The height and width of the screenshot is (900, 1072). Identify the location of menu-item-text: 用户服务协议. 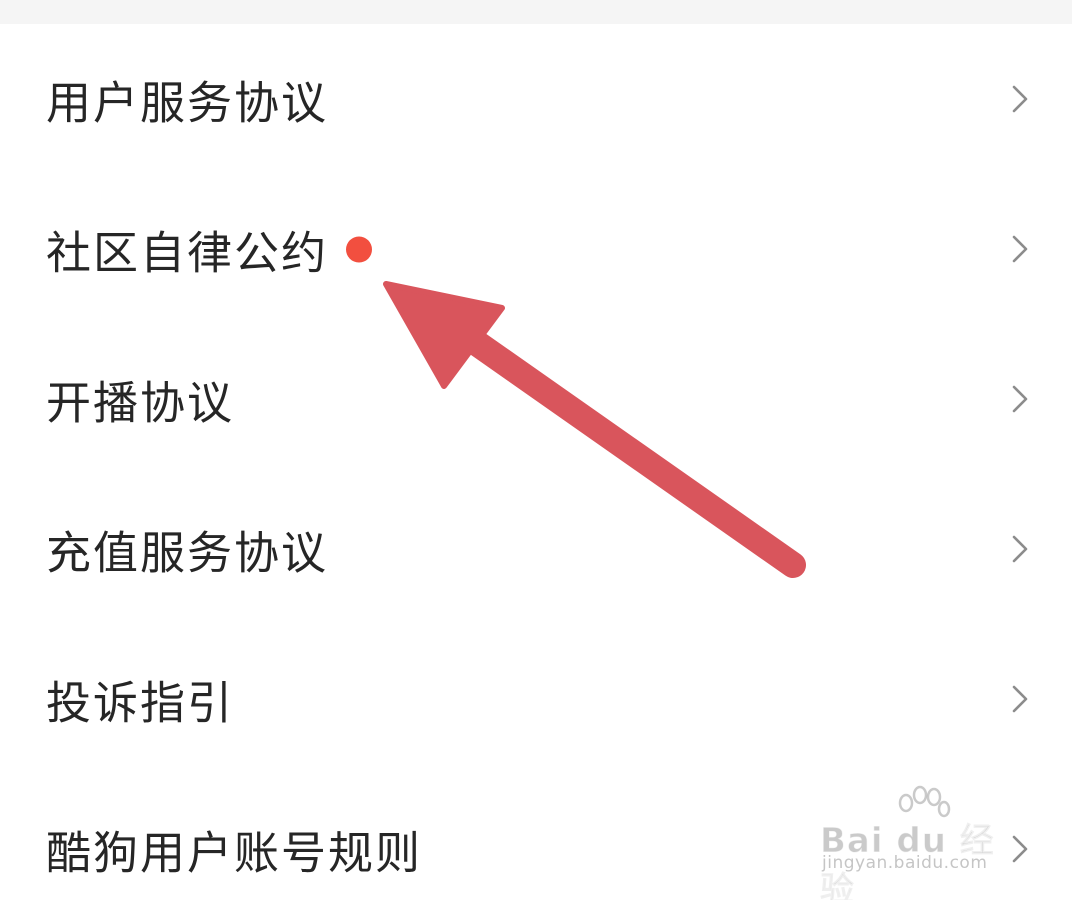
(187, 103).